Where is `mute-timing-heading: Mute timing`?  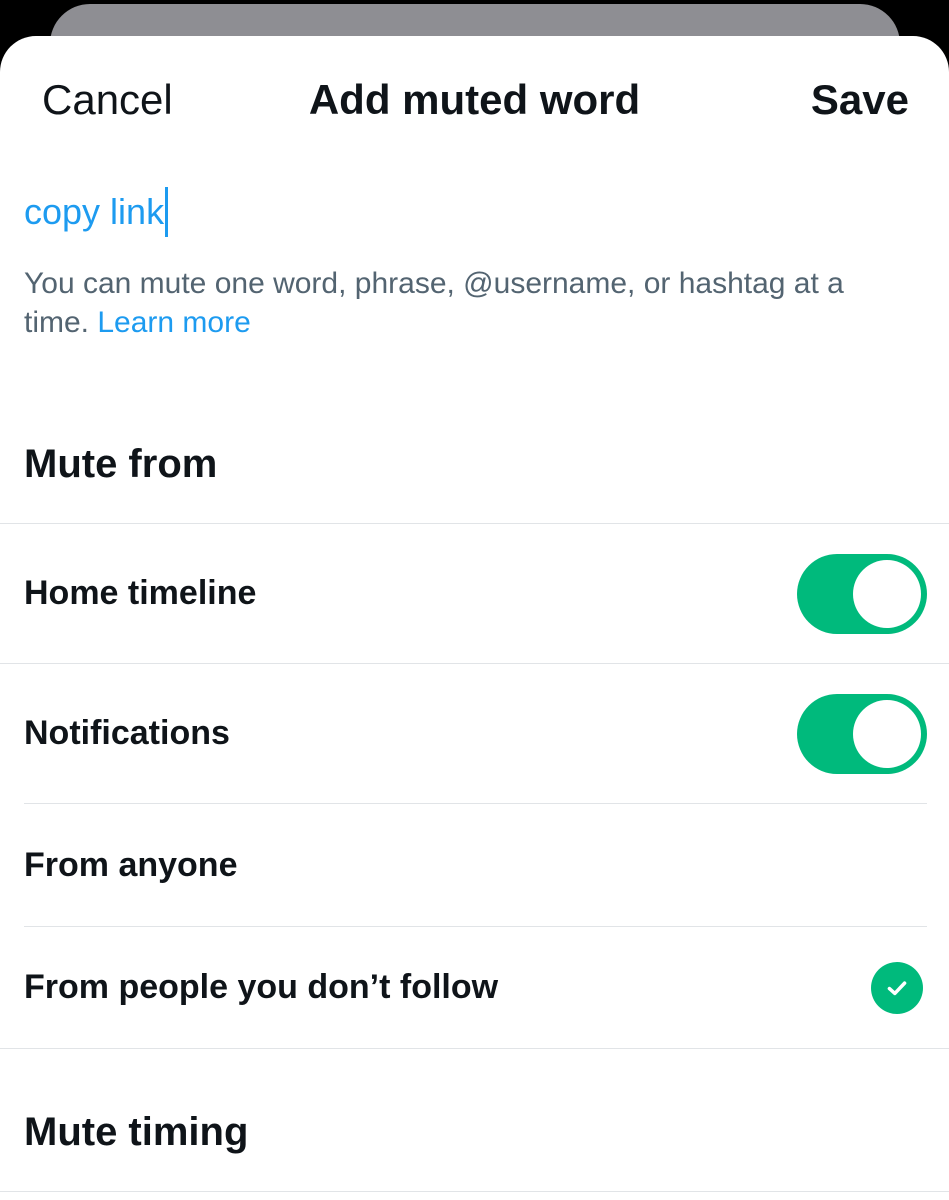 mute-timing-heading: Mute timing is located at coordinates (136, 1132).